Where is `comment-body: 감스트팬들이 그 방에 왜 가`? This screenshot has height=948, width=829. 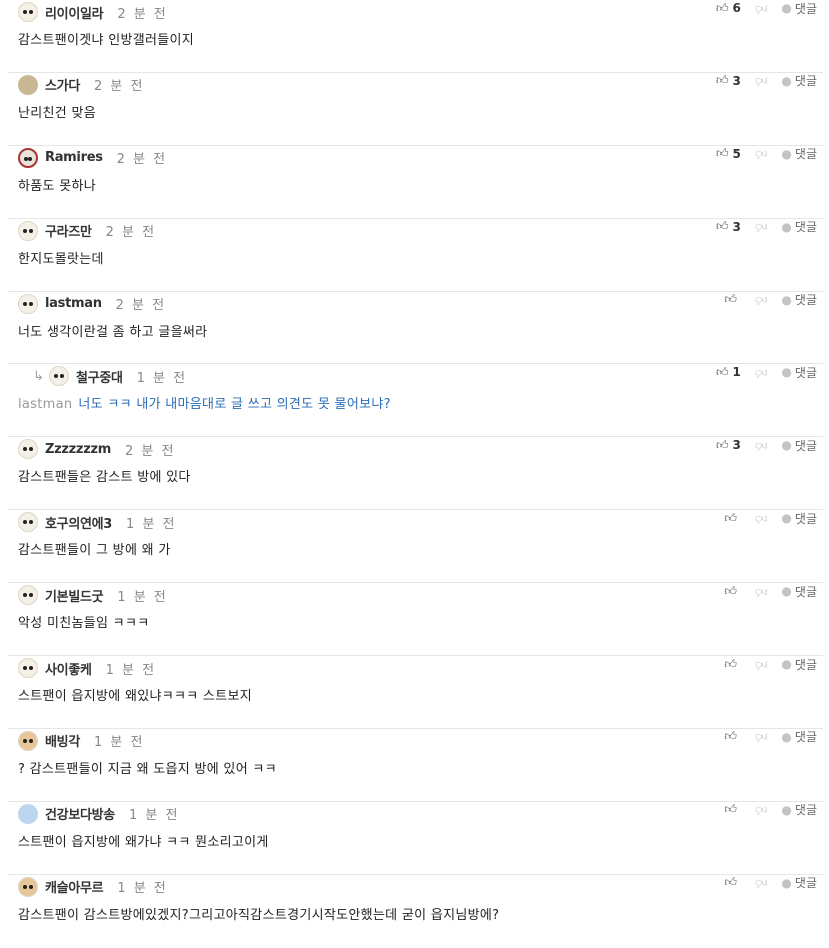
comment-body: 감스트팬들이 그 방에 왜 가 is located at coordinates (94, 551).